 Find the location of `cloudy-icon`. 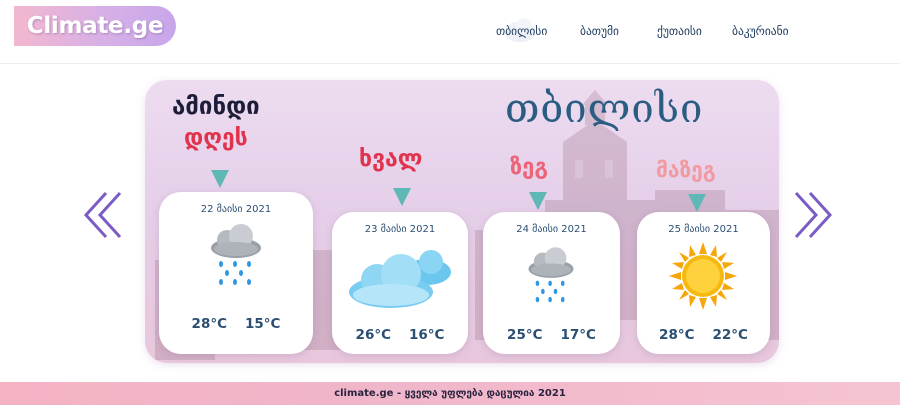

cloudy-icon is located at coordinates (400, 279).